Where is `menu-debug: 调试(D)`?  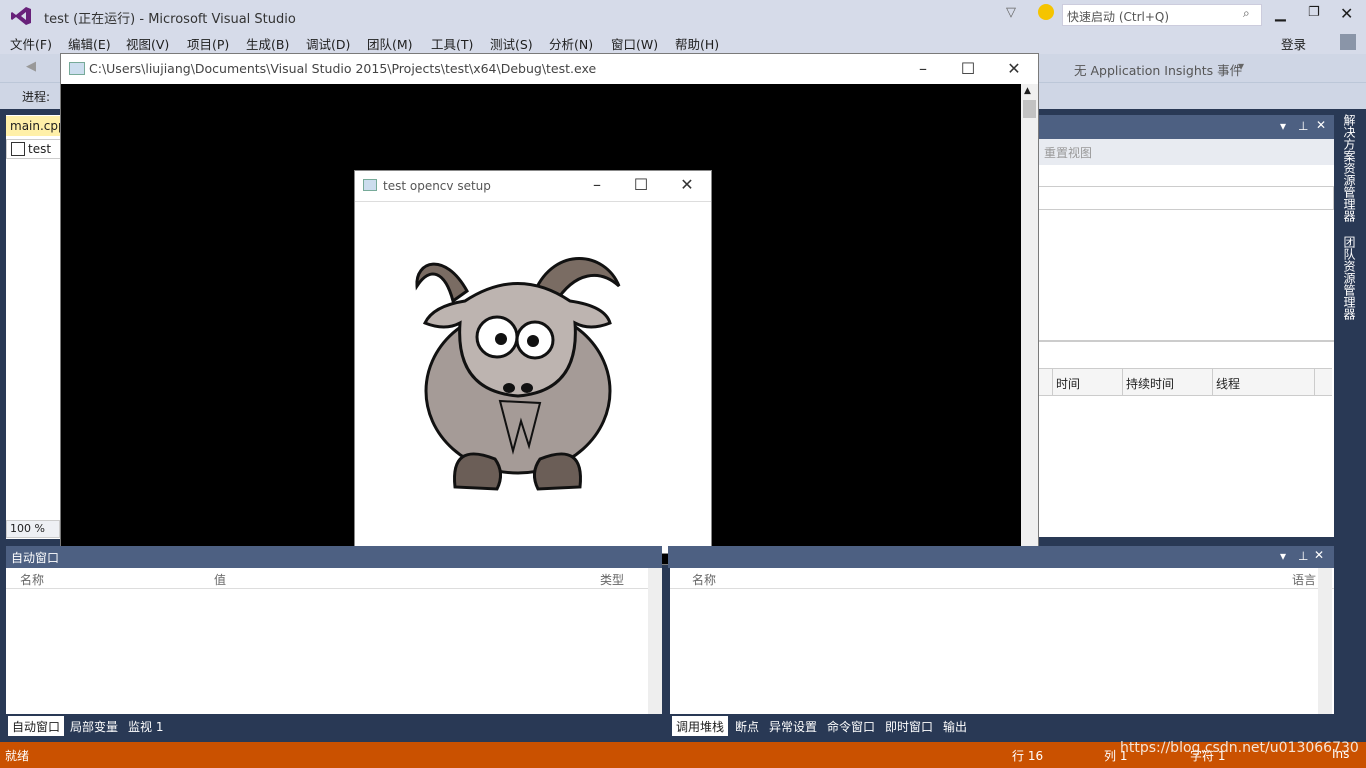
menu-debug: 调试(D) is located at coordinates (328, 43).